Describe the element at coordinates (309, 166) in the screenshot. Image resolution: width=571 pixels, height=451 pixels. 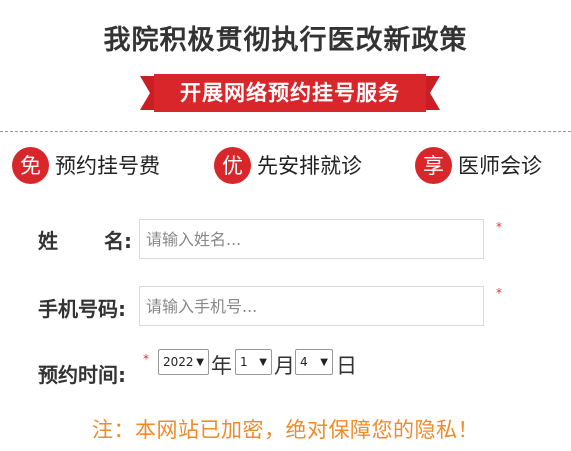
I see `feature-label: 先安排就诊` at that location.